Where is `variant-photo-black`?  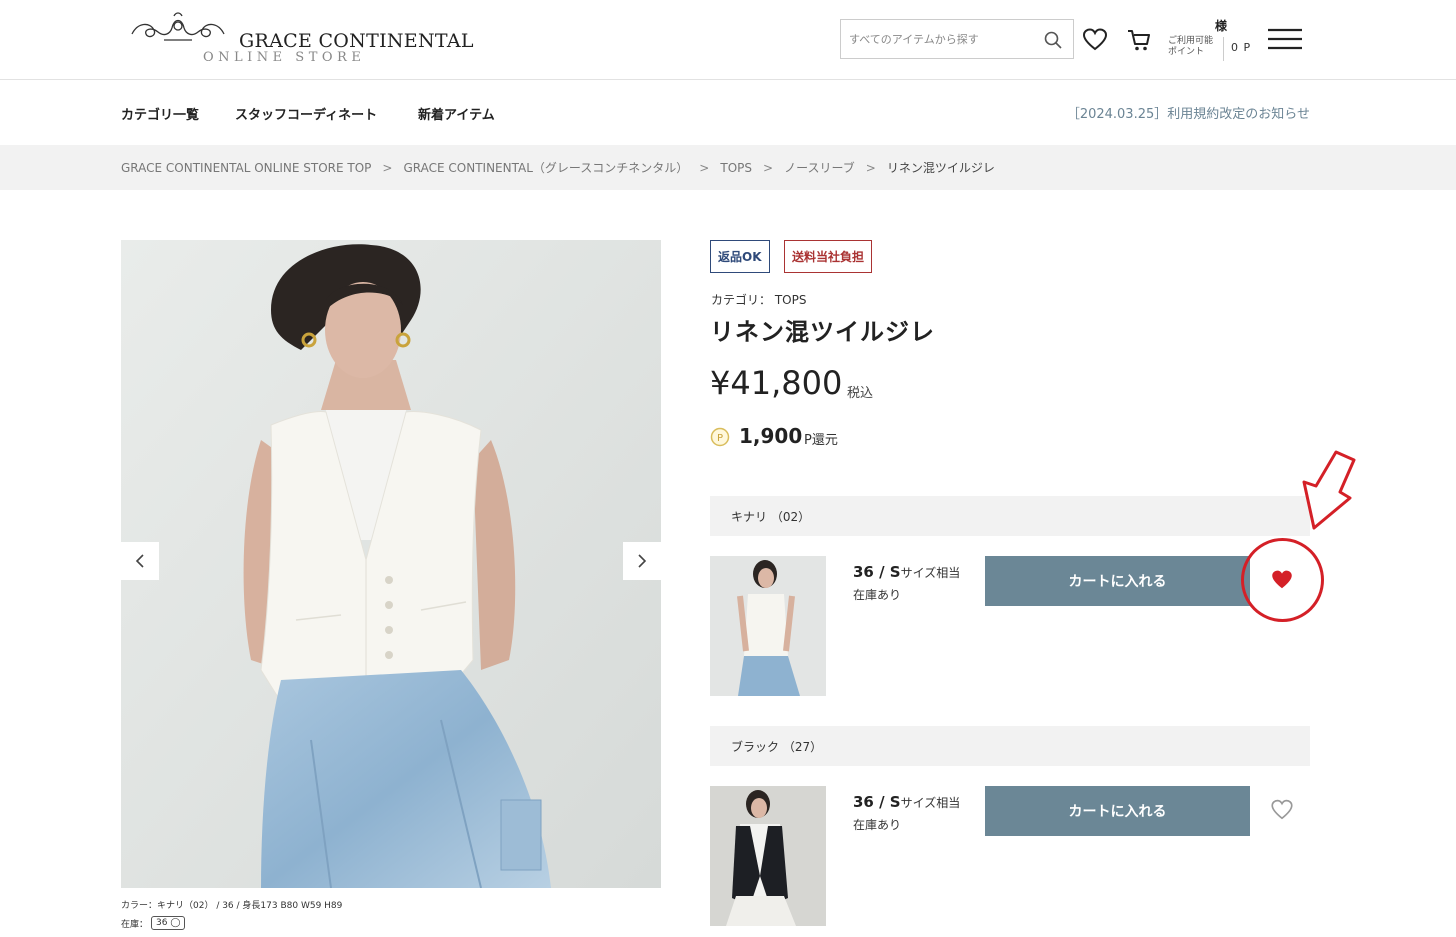 variant-photo-black is located at coordinates (768, 856).